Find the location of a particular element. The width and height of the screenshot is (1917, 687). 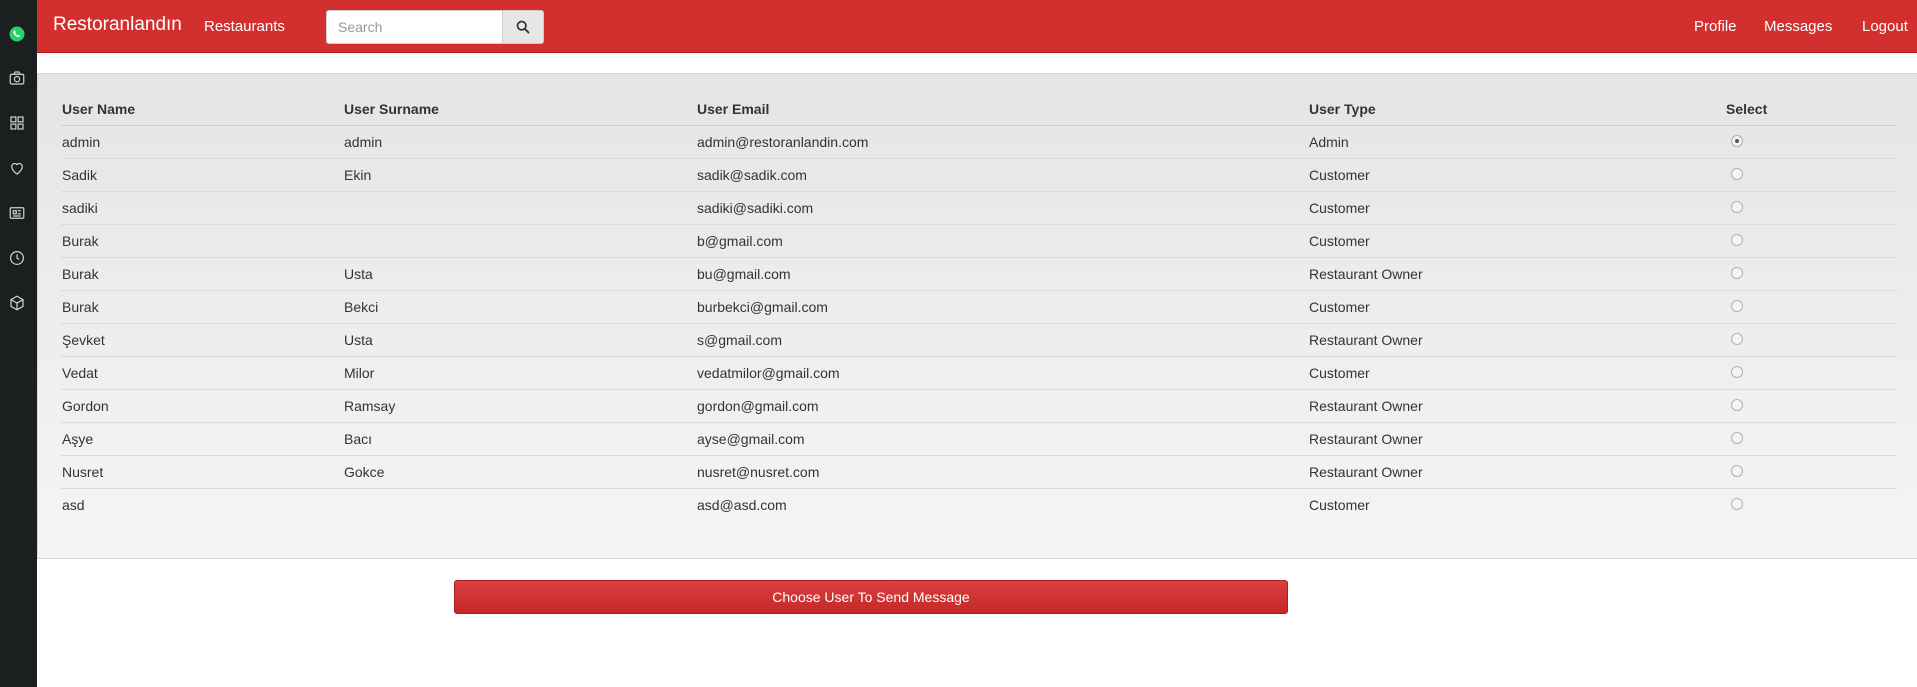

grid-icon is located at coordinates (17, 123).